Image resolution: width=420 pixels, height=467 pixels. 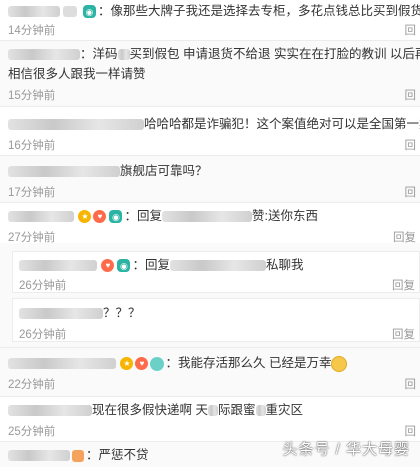 I want to click on comment-text: 现在很多假快递啊 天际跟蜜 重灾区, so click(x=155, y=410).